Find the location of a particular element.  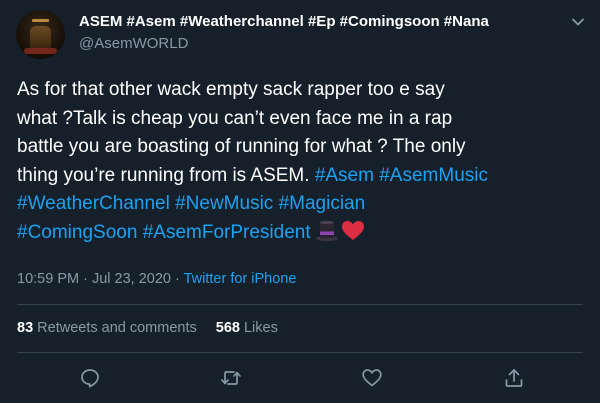

like-icon is located at coordinates (372, 378).